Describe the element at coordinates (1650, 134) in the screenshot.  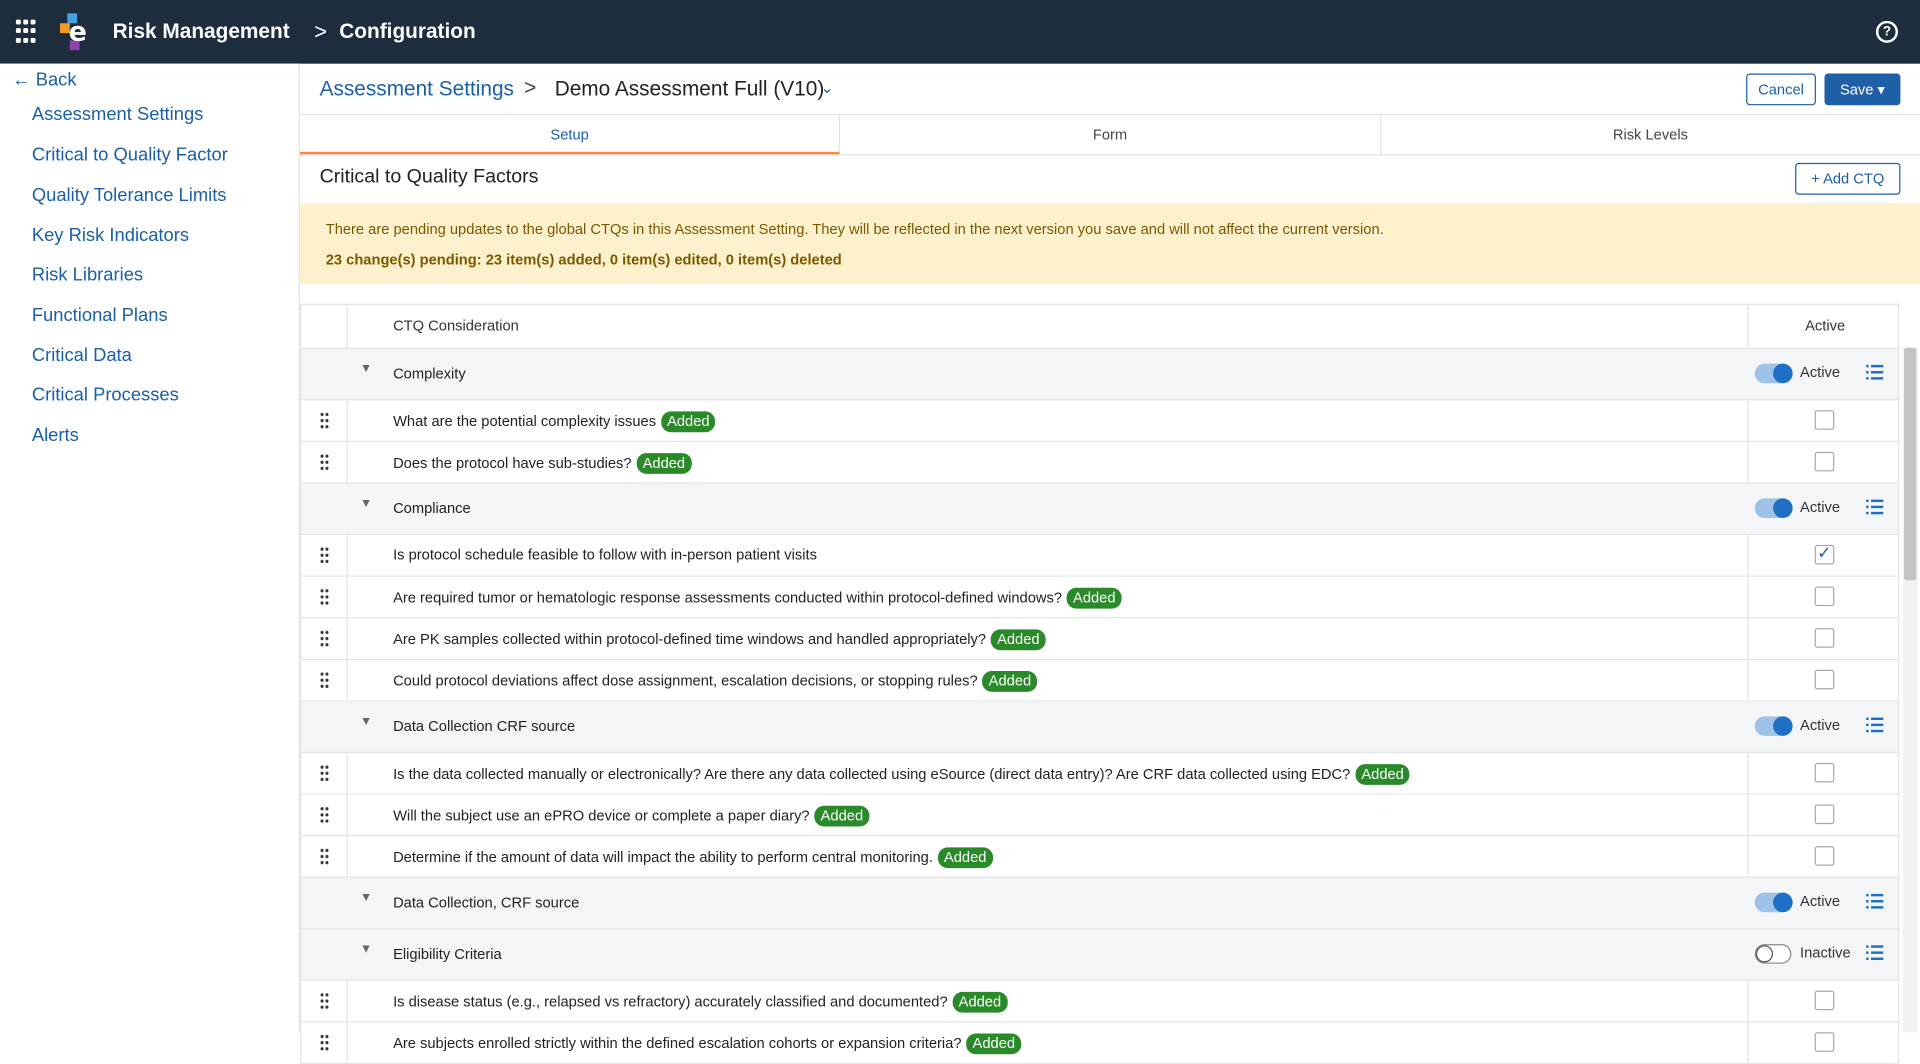
I see `tab-risk-levels: Risk Levels` at that location.